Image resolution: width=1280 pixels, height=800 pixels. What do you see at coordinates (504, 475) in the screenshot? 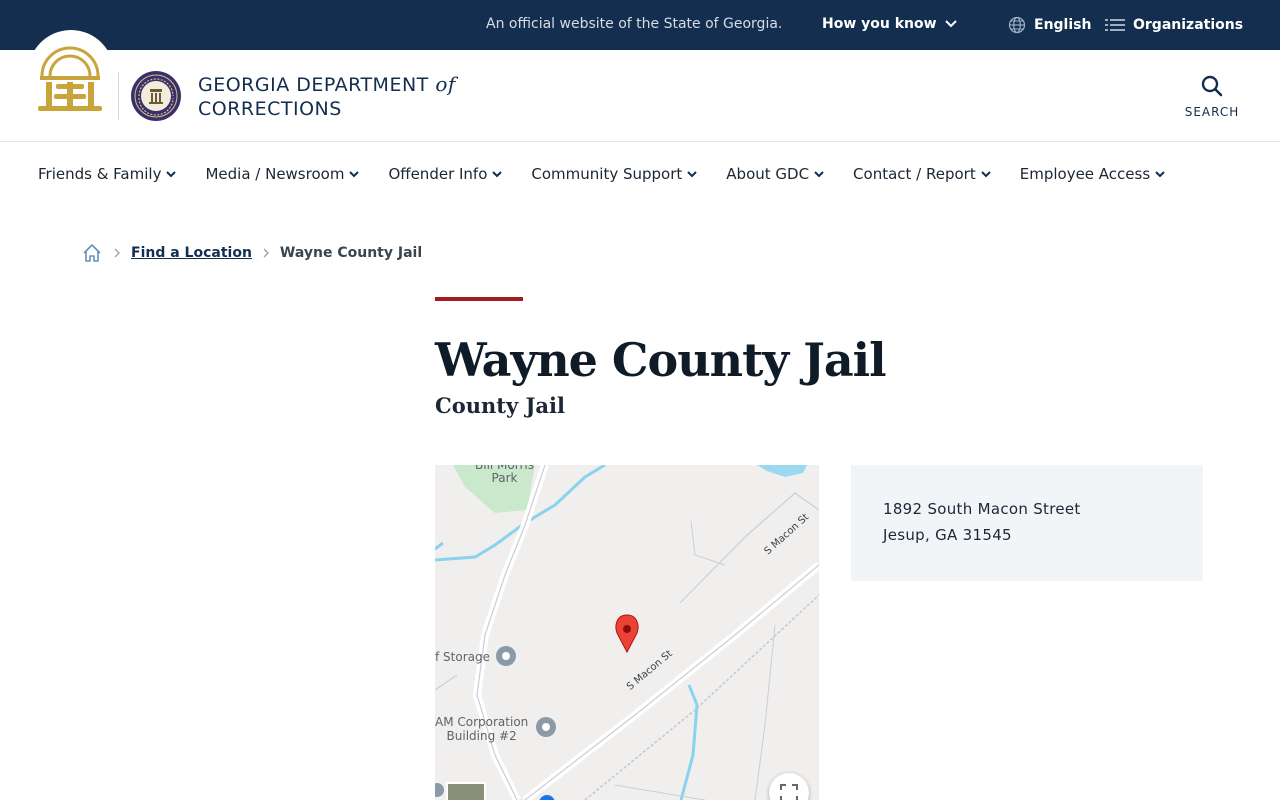
I see `map-label-park: Bill Morris Park` at bounding box center [504, 475].